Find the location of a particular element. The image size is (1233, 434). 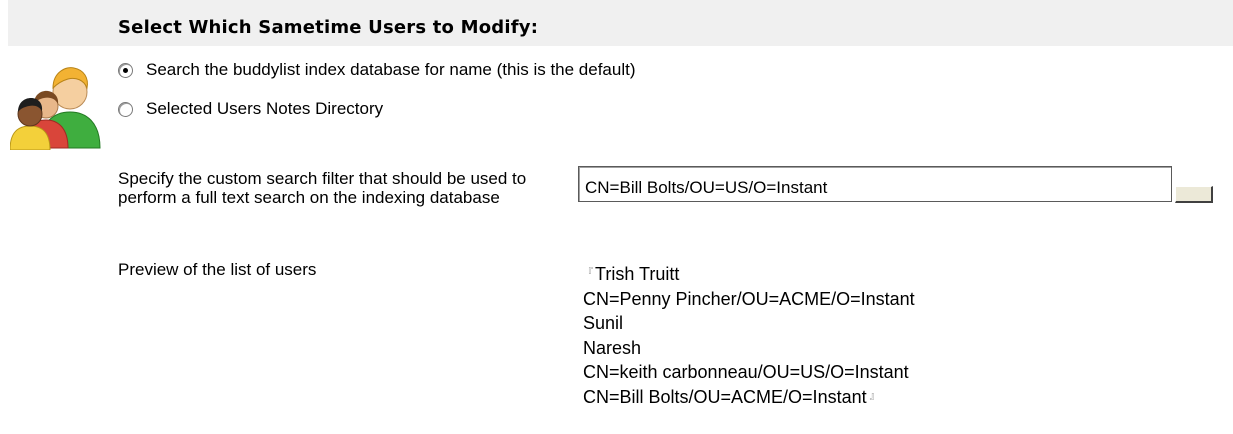

preview-user-item: CN=Bill Bolts/OU=ACME/O=Instant』 is located at coordinates (749, 397).